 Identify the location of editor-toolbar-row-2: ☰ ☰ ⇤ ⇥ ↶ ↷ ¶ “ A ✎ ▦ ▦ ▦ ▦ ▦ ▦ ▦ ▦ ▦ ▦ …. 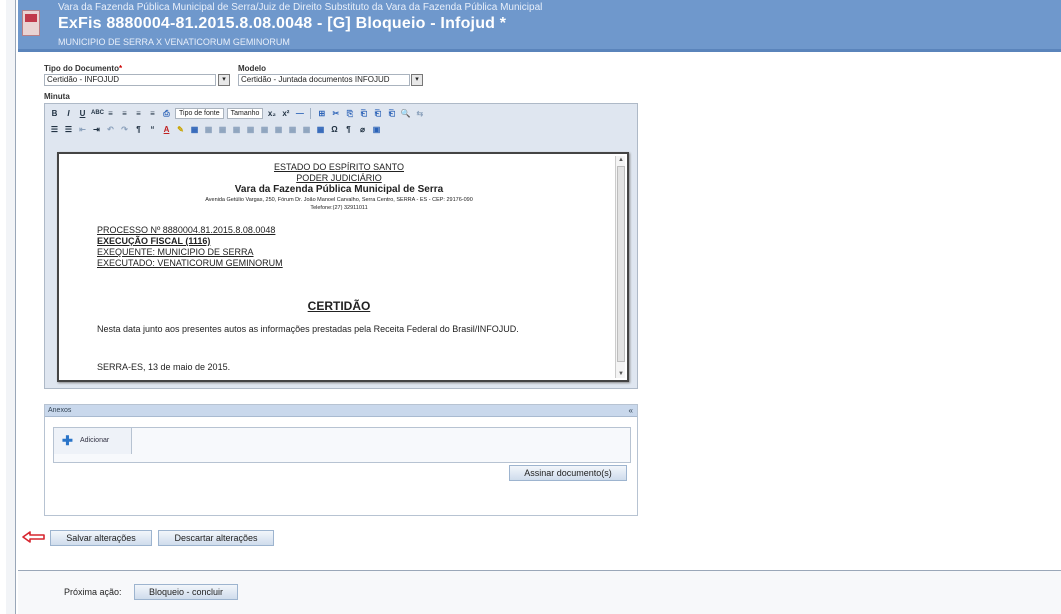
(215, 129).